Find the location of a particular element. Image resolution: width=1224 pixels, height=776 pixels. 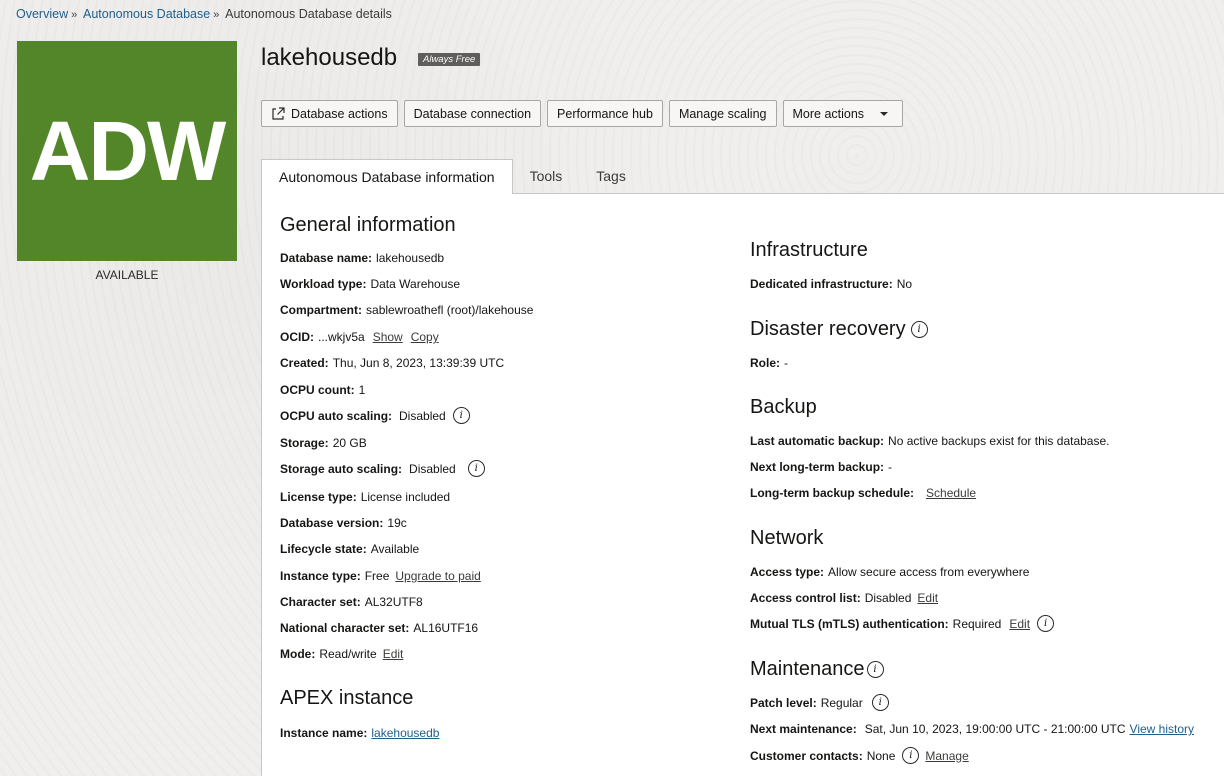

mode-edit-link: Edit is located at coordinates (393, 654).